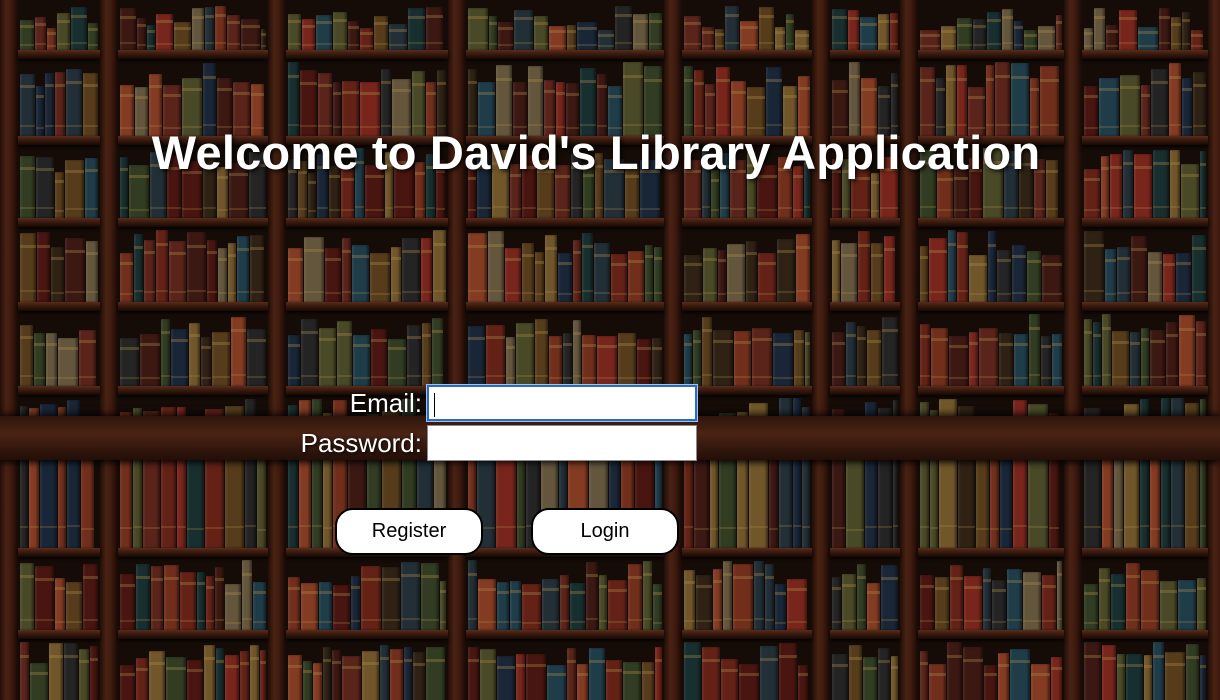 The height and width of the screenshot is (700, 1220). I want to click on email-field, so click(562, 403).